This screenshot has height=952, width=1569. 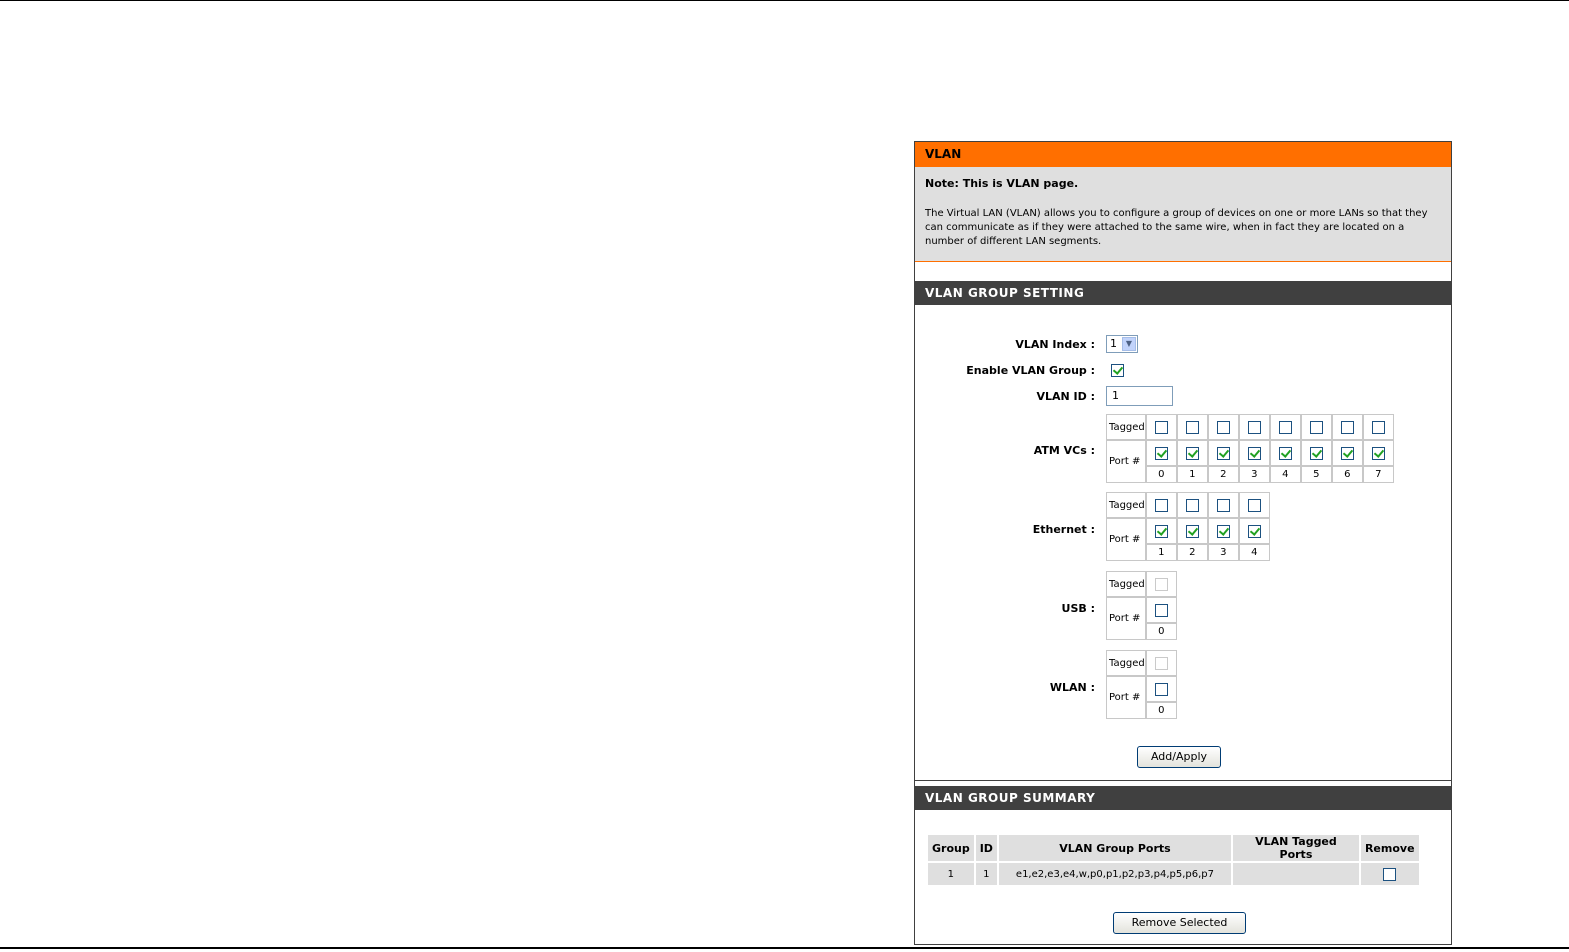 I want to click on vlan-index-label: VLAN Index :, so click(x=1055, y=344).